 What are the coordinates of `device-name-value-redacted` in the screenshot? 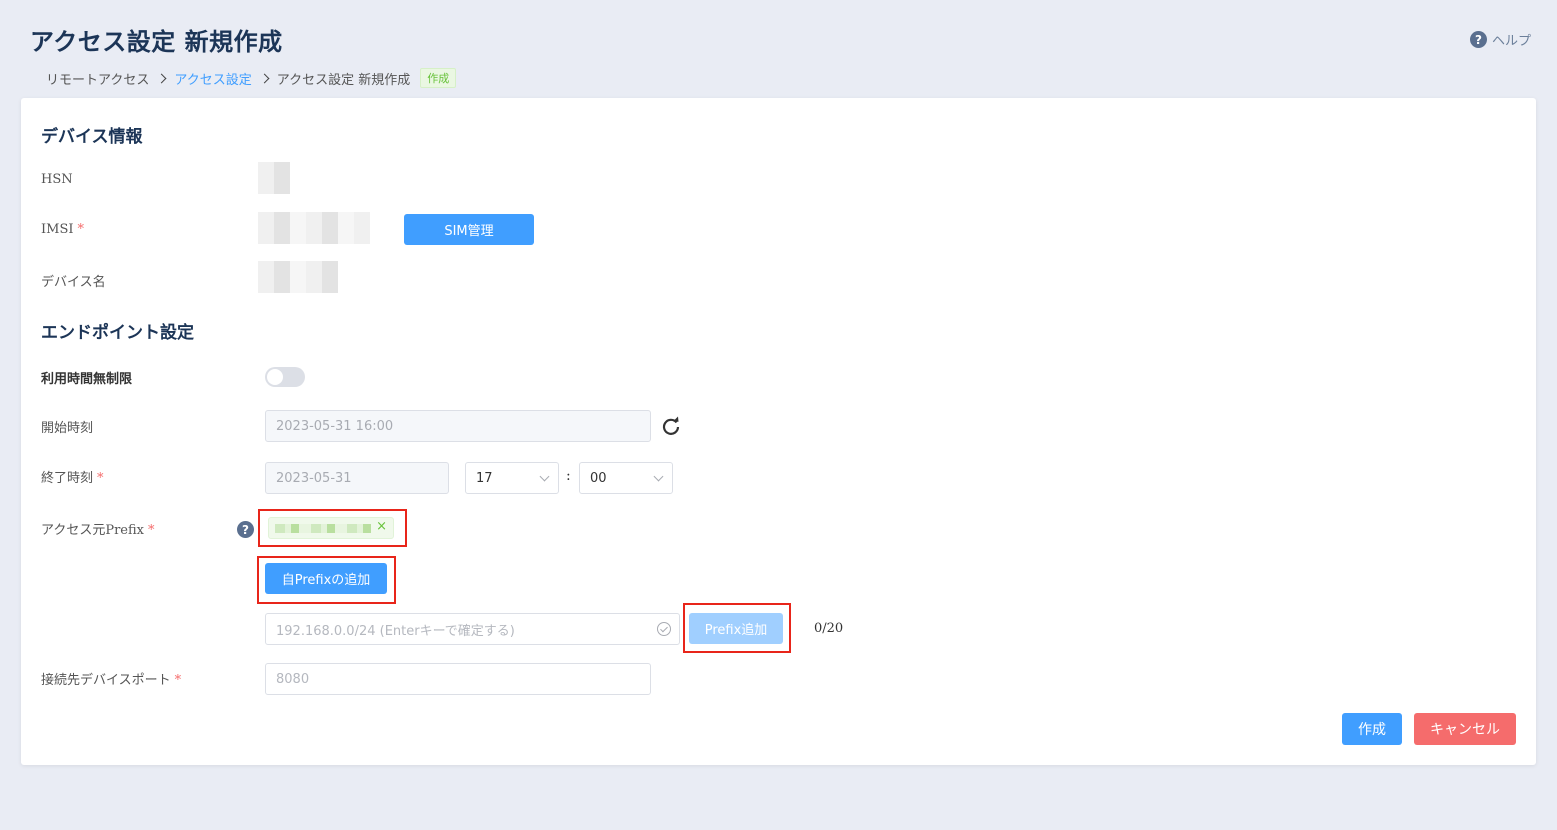 It's located at (298, 277).